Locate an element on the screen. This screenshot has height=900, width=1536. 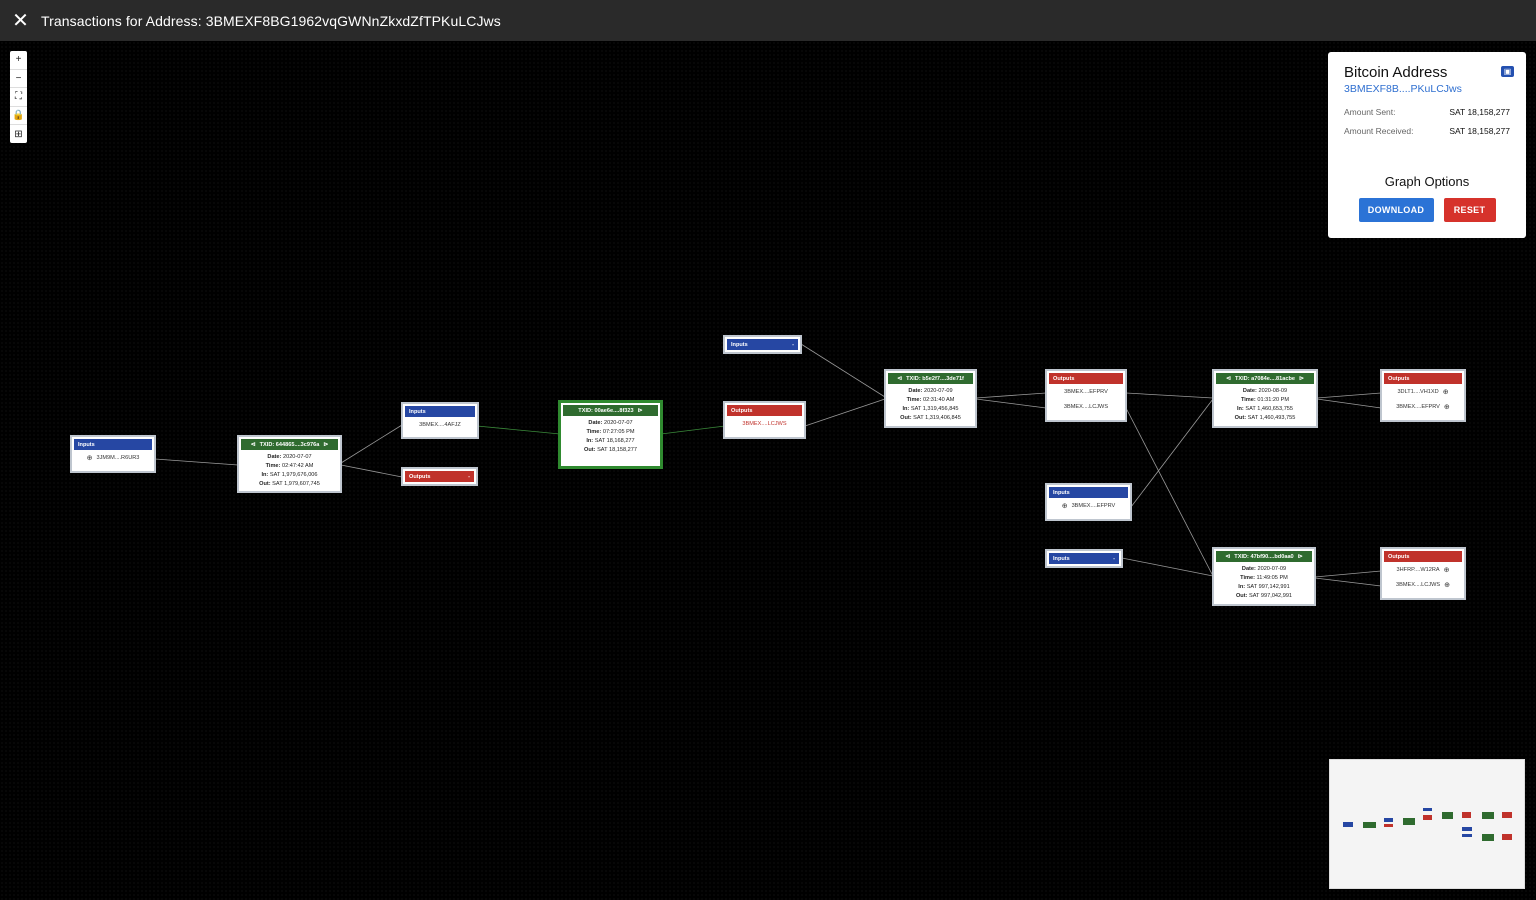
in-value: SAT 1,460,653,755 is located at coordinates (1269, 409).